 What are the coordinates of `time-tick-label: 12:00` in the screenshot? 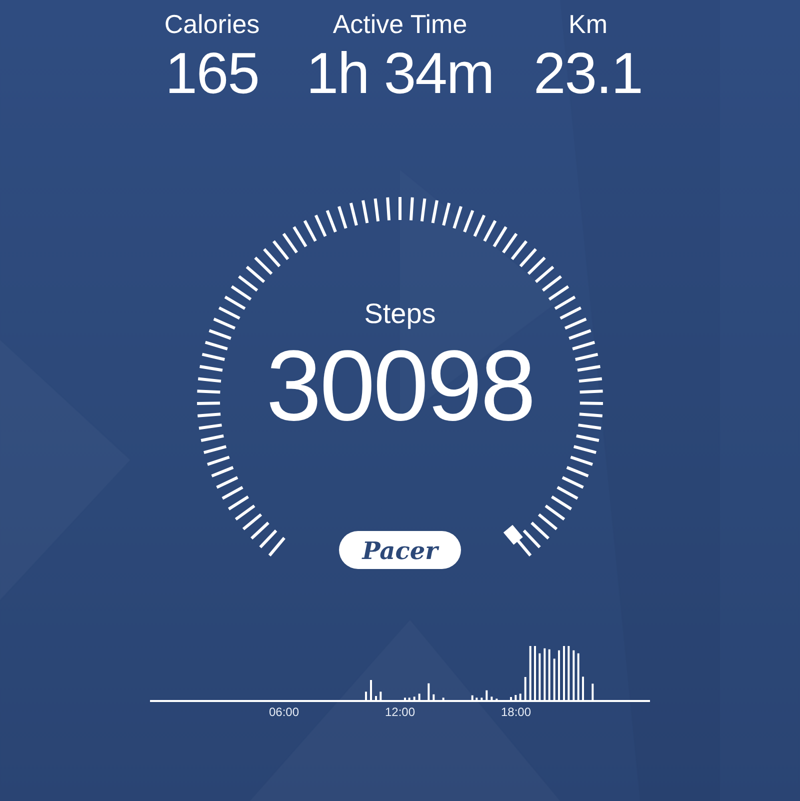 It's located at (400, 712).